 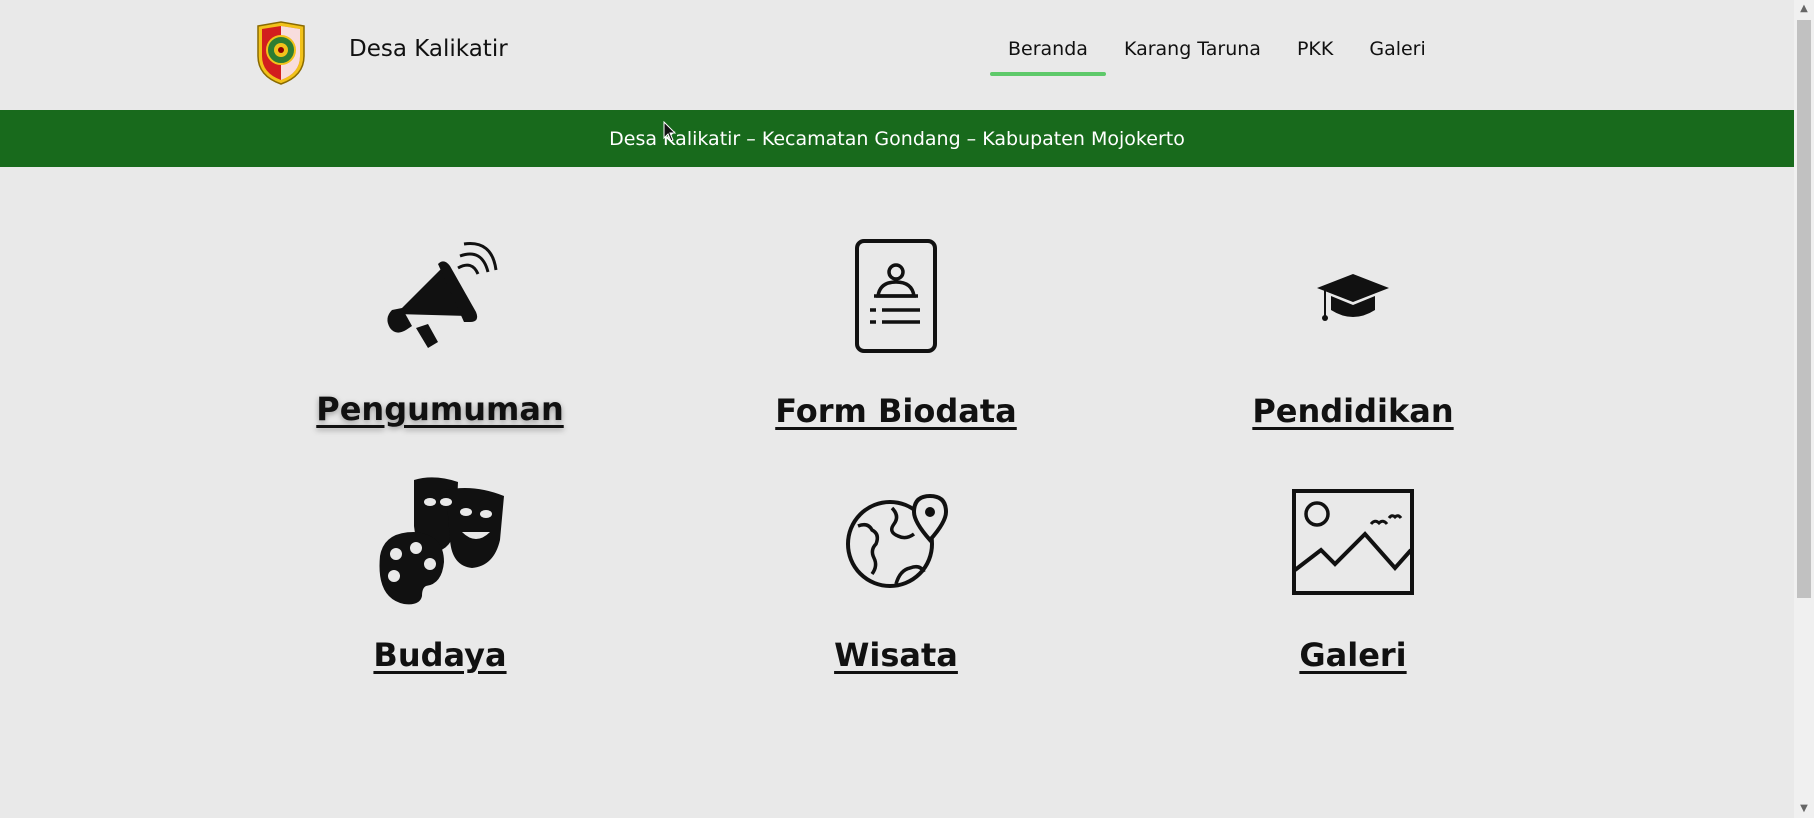 What do you see at coordinates (1397, 53) in the screenshot?
I see `nav-item-galeri: Galeri` at bounding box center [1397, 53].